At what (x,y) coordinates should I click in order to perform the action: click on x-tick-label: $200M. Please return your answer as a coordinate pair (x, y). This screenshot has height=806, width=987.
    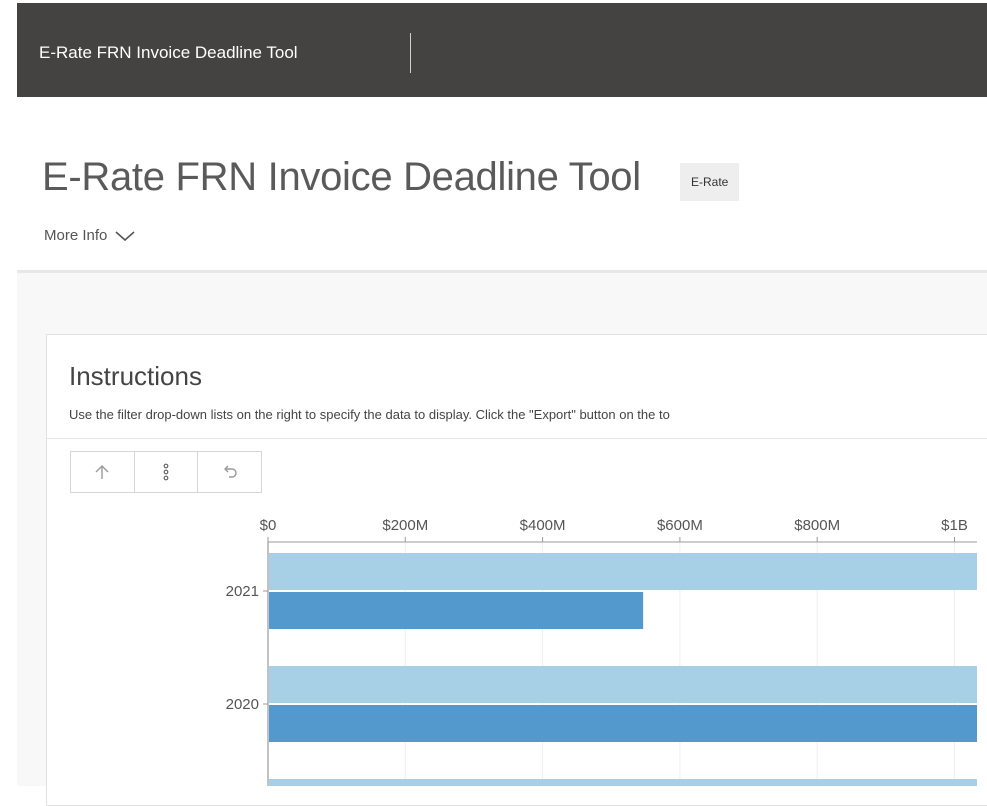
    Looking at the image, I should click on (405, 525).